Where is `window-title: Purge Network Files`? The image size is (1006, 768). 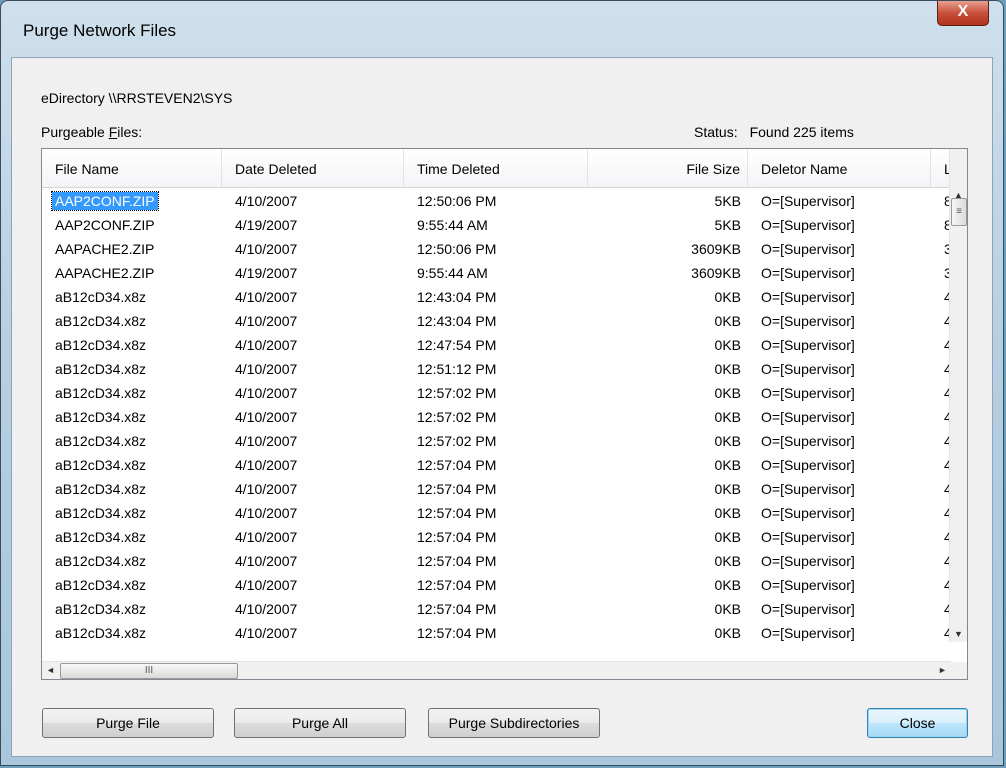 window-title: Purge Network Files is located at coordinates (100, 30).